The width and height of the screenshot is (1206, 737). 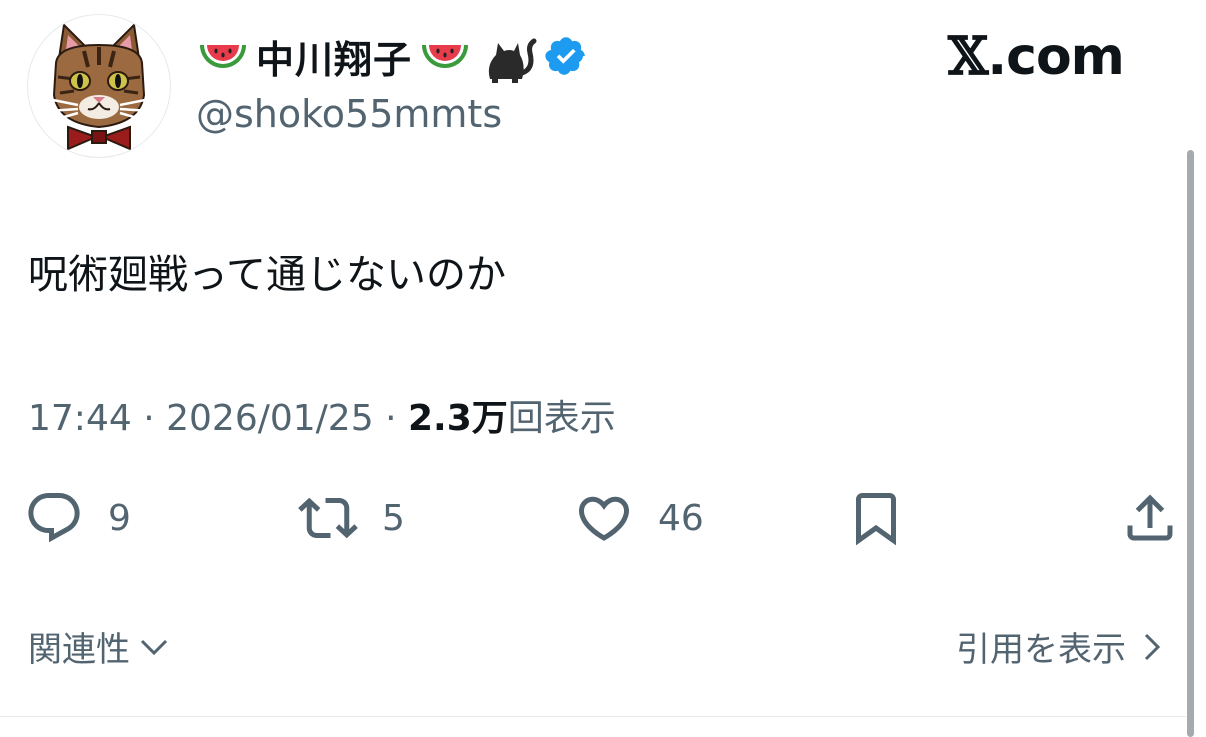 I want to click on like-count: 46, so click(x=681, y=518).